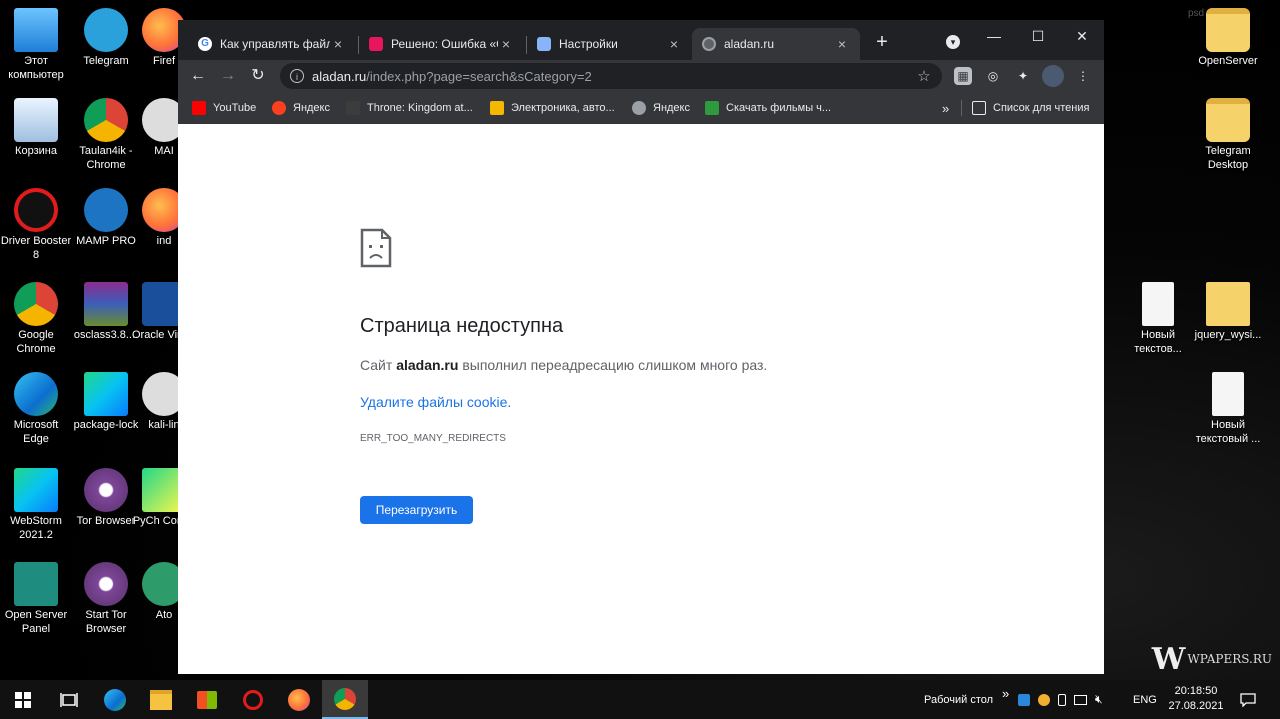  What do you see at coordinates (1195, 659) in the screenshot?
I see `watermark: W WPAPERS.RU` at bounding box center [1195, 659].